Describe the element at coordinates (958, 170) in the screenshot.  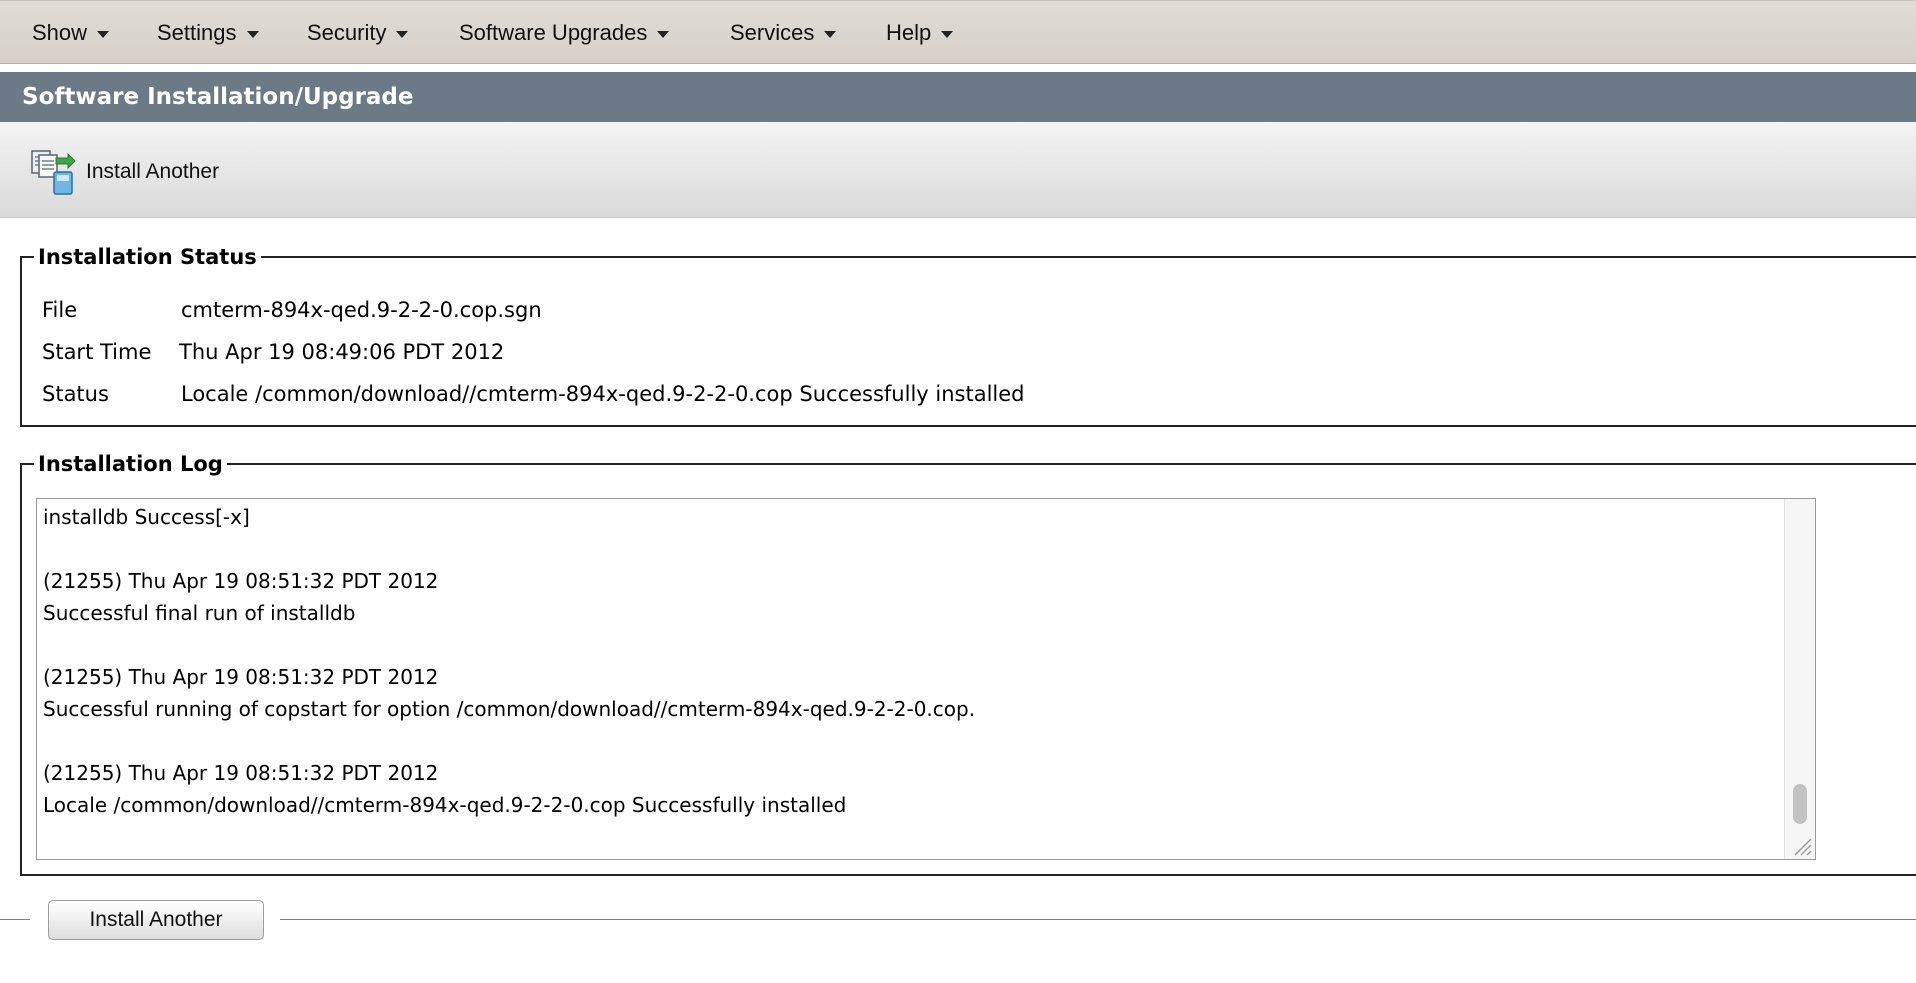
I see `toolbar: Install Another` at that location.